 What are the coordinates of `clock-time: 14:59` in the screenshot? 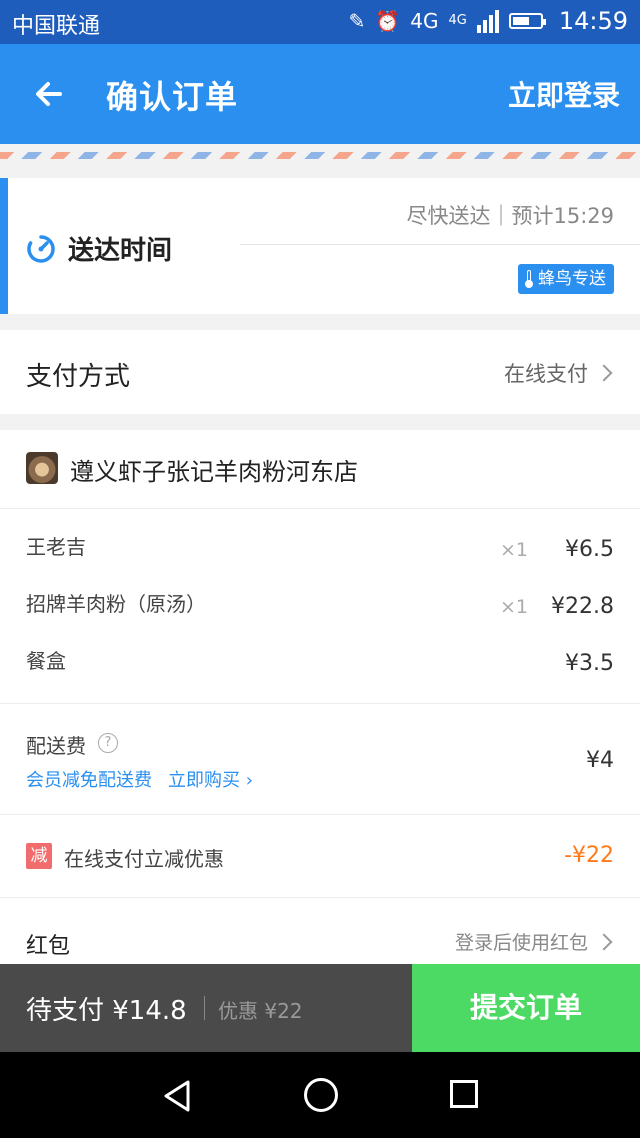 It's located at (593, 21).